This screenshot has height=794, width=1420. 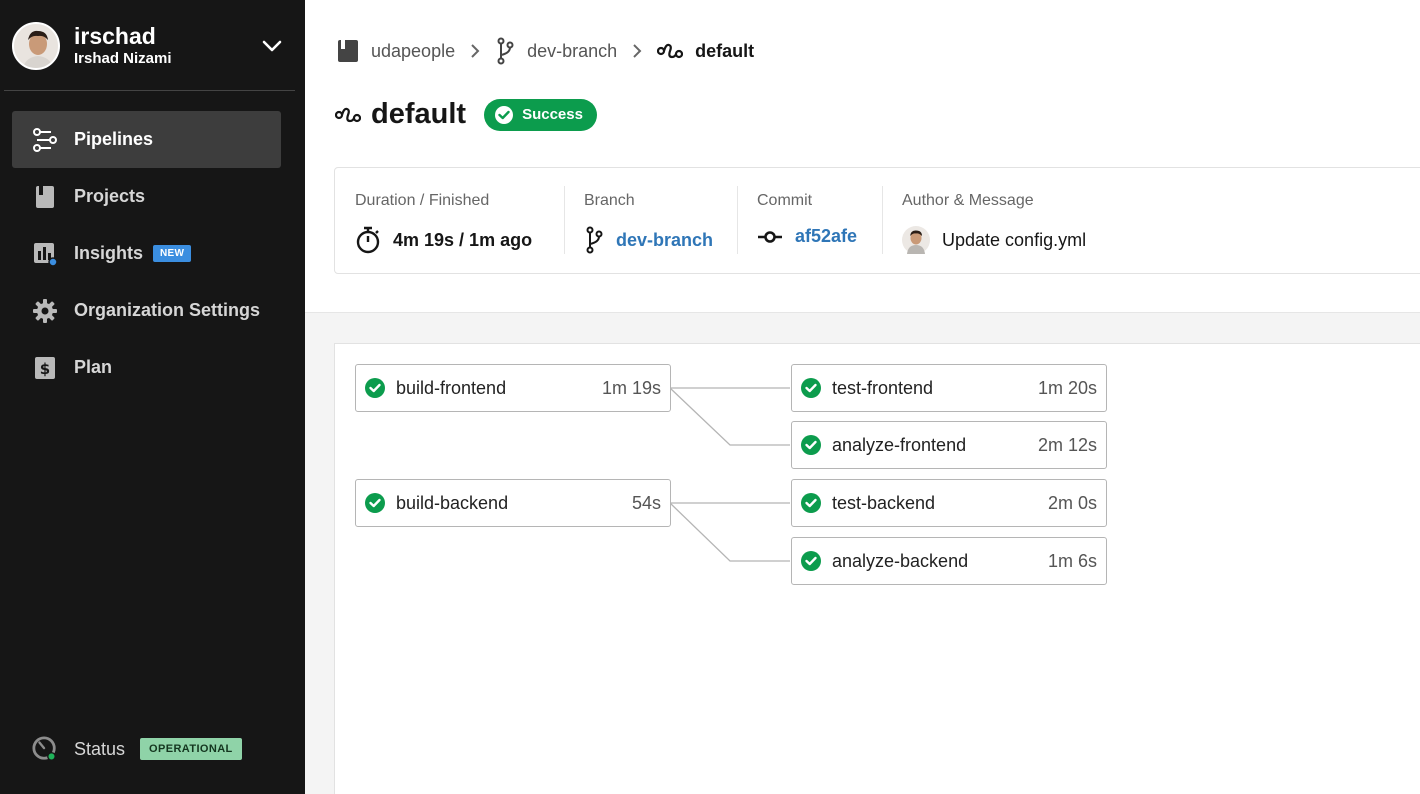 What do you see at coordinates (1072, 560) in the screenshot?
I see `job-duration: 1m 6s` at bounding box center [1072, 560].